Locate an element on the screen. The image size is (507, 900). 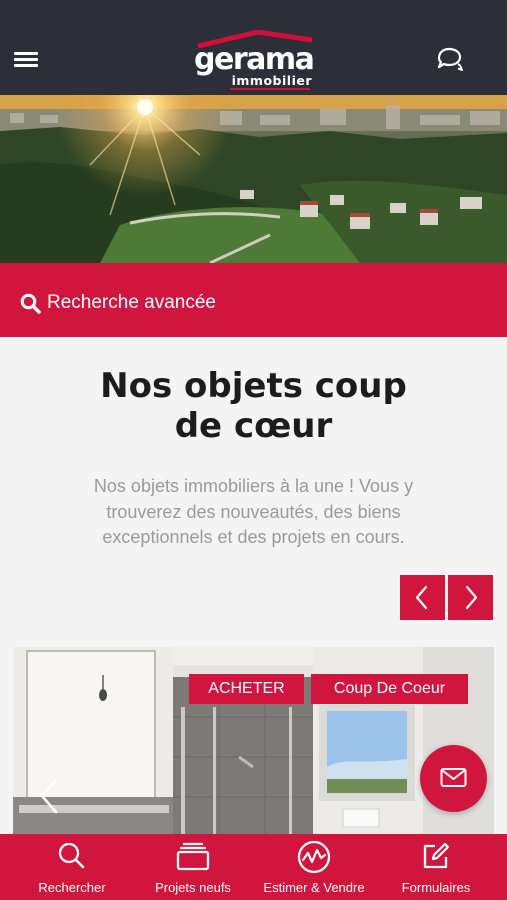
logo-subtitle: immobilier is located at coordinates (271, 80).